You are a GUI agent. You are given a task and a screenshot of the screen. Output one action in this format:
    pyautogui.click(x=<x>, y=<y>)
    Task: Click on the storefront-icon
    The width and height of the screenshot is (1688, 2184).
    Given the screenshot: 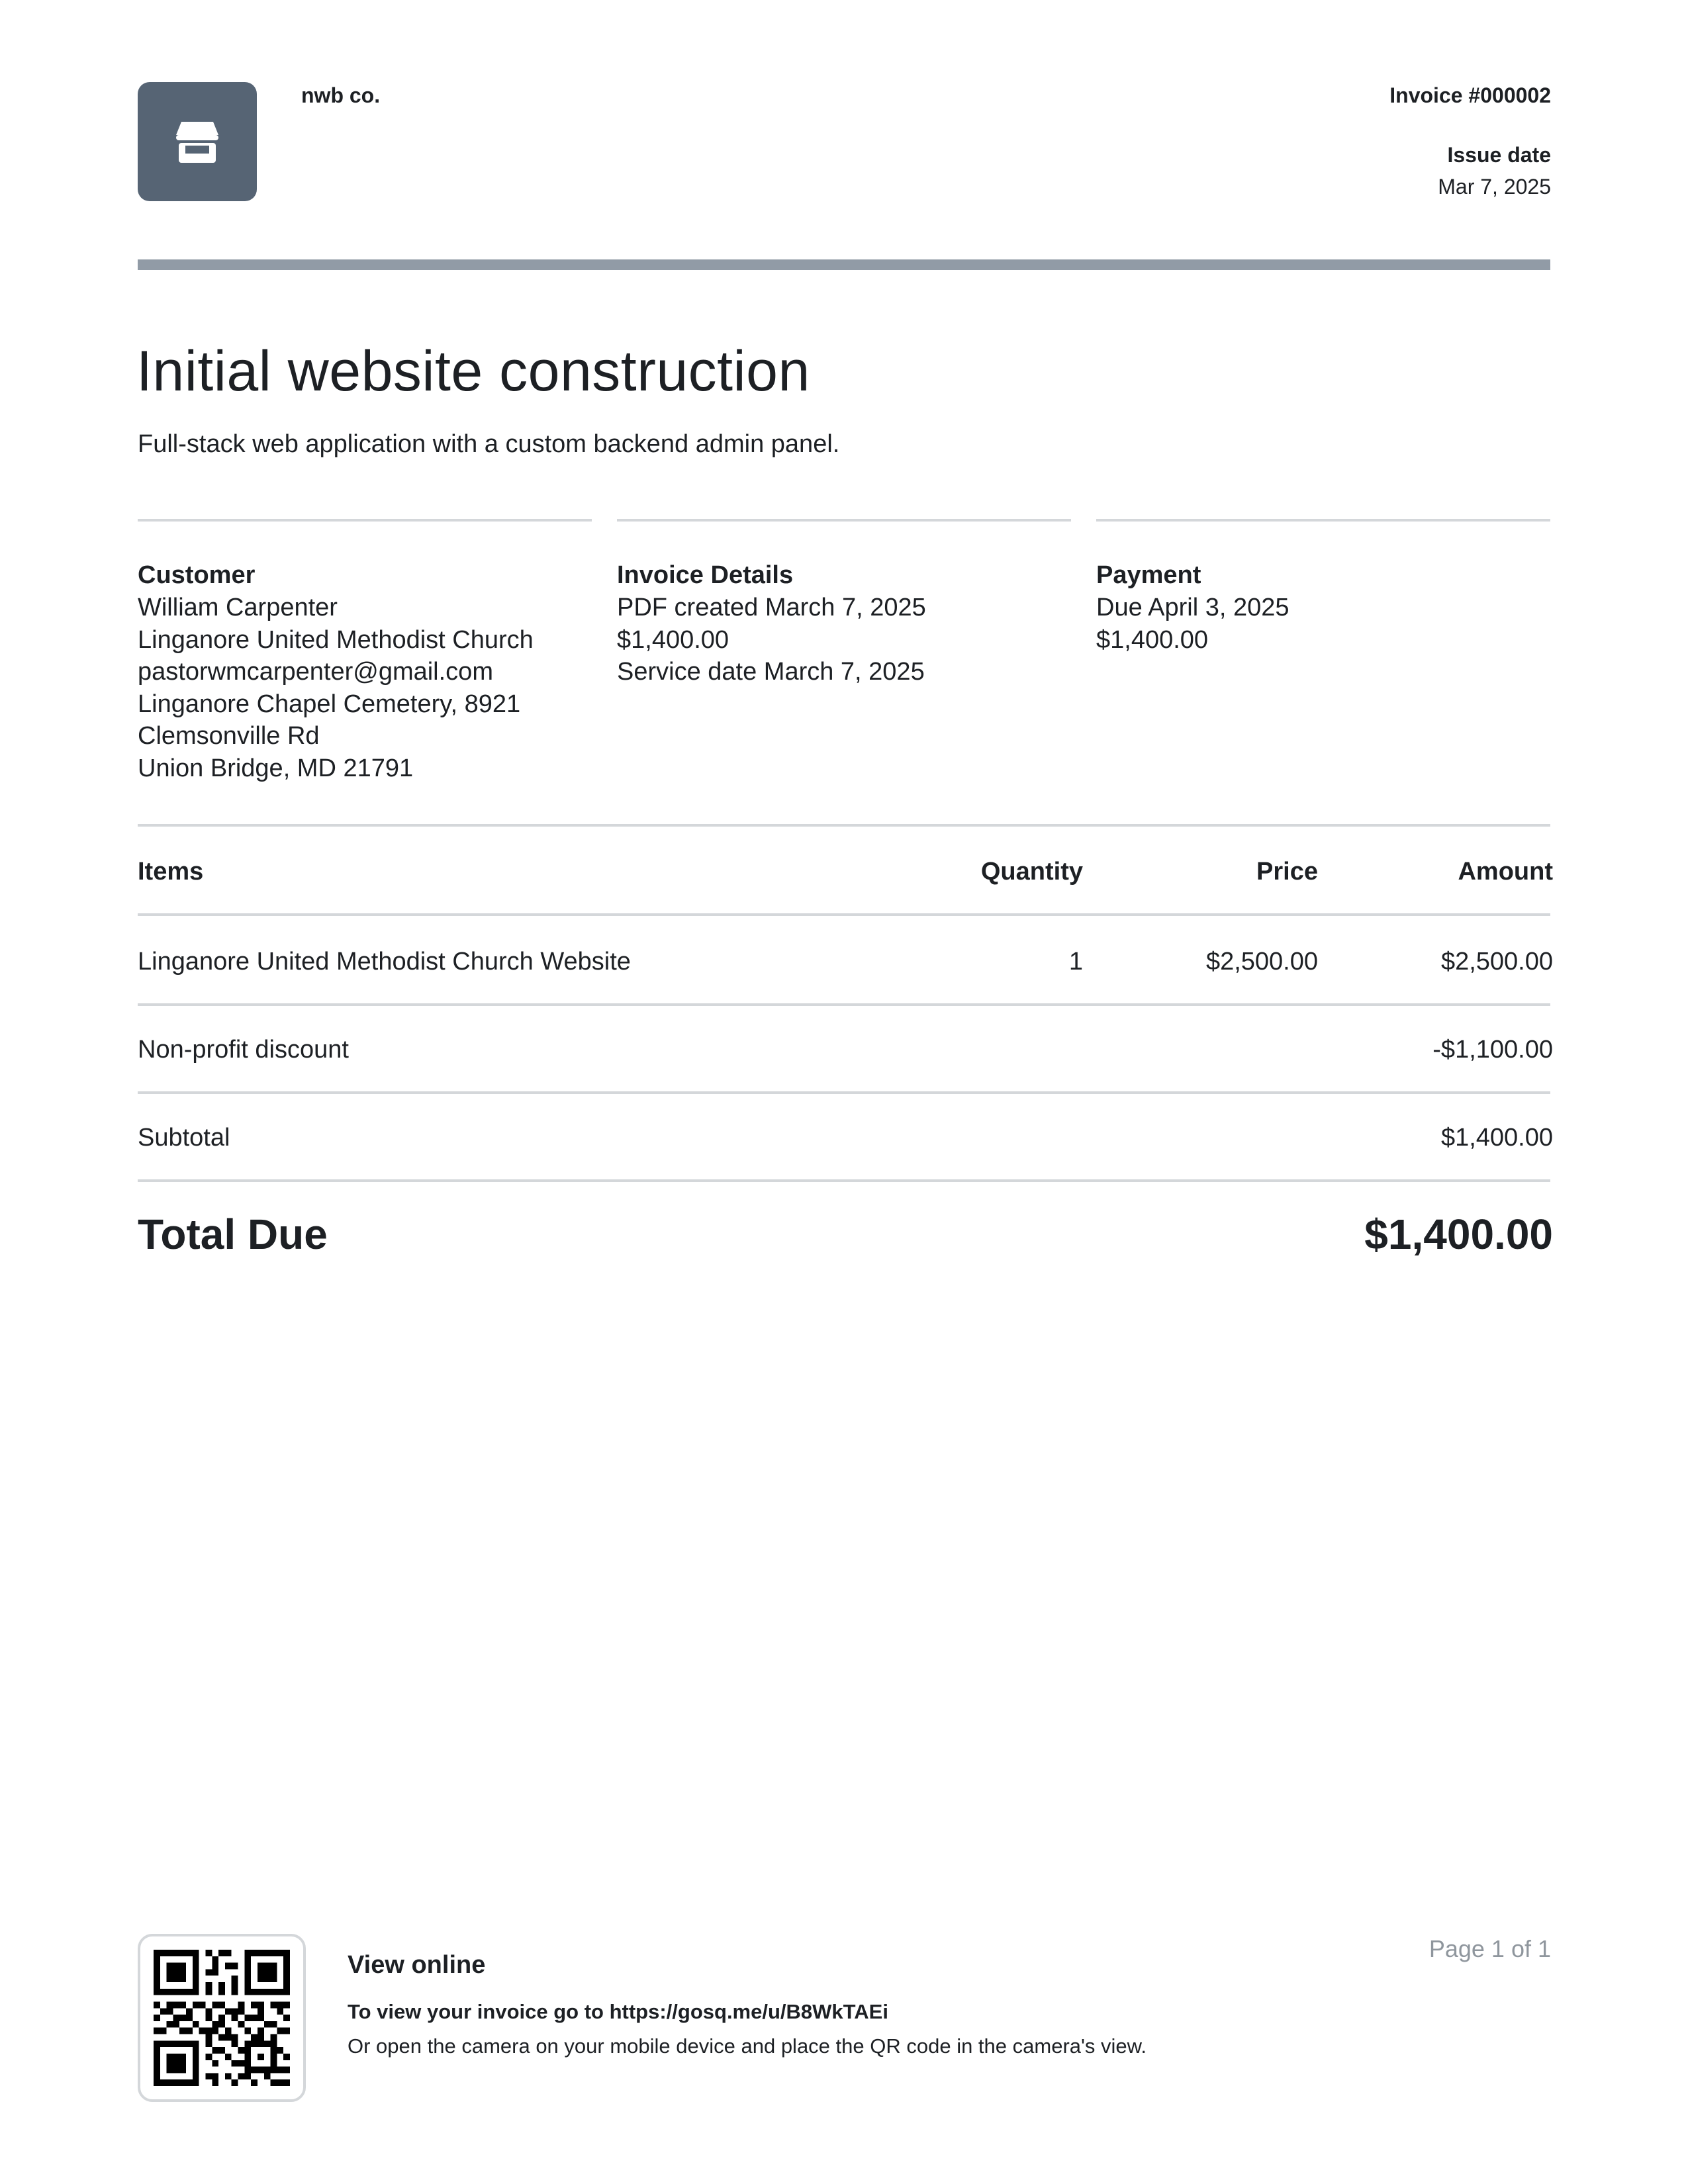 What is the action you would take?
    pyautogui.click(x=197, y=142)
    